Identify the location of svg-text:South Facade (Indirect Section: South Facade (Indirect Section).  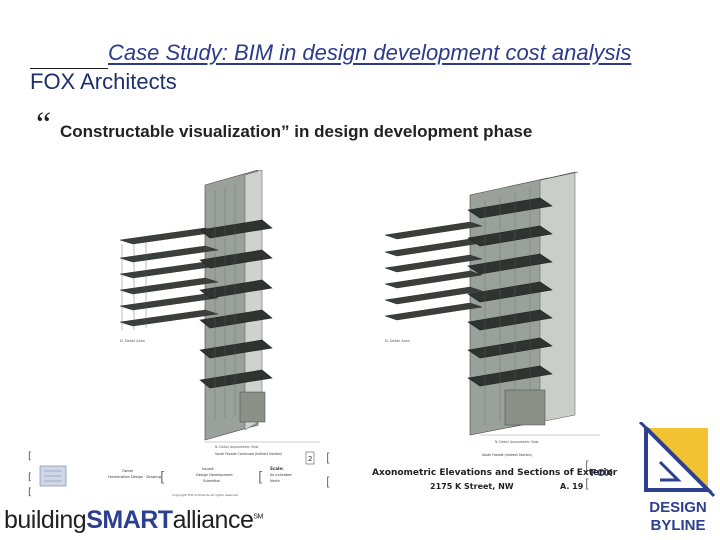
(507, 455).